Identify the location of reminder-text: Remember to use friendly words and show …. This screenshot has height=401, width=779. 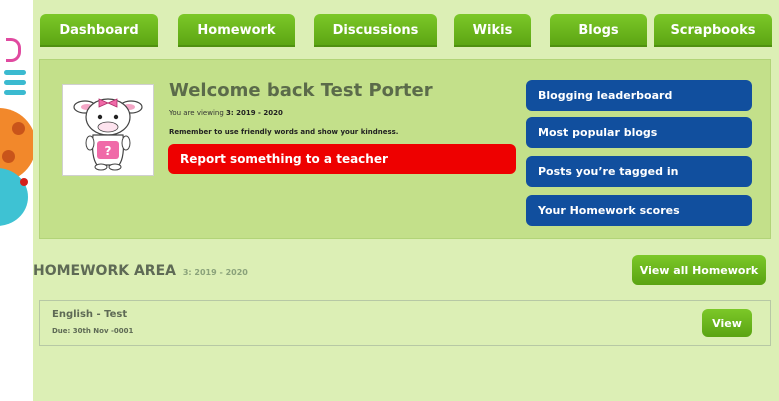
(284, 132).